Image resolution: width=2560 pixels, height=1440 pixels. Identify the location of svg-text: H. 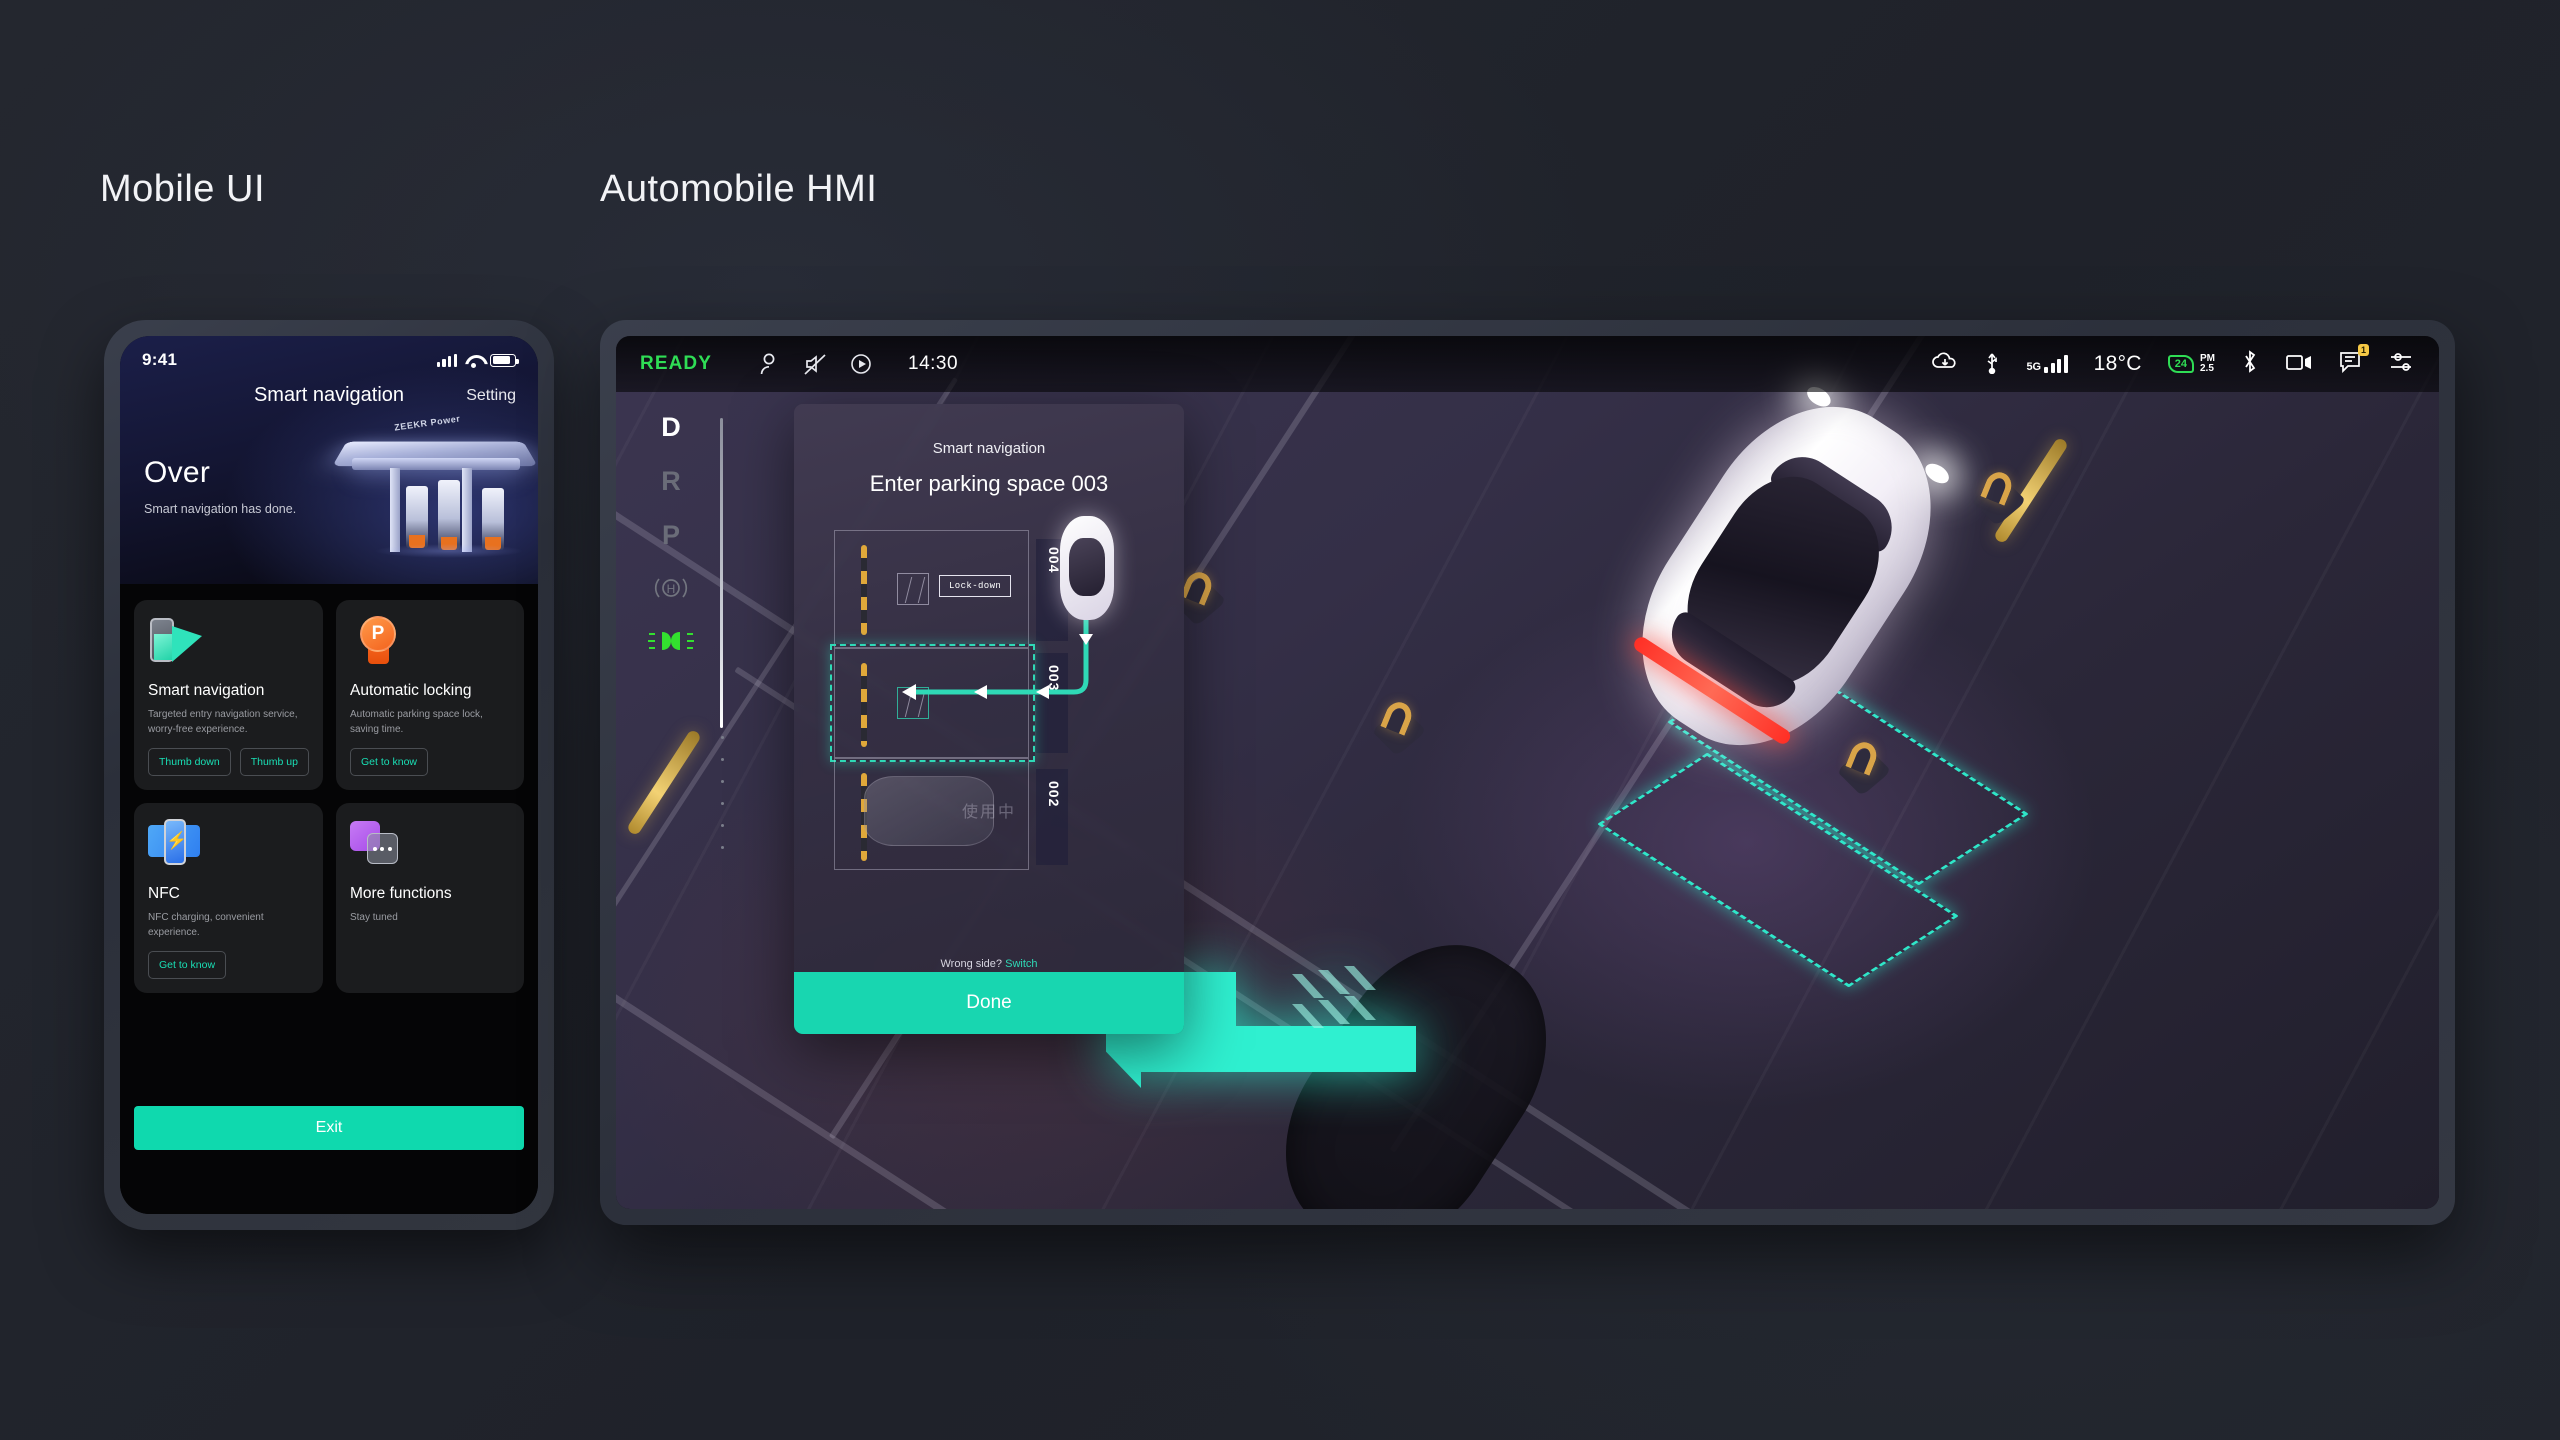
(671, 589).